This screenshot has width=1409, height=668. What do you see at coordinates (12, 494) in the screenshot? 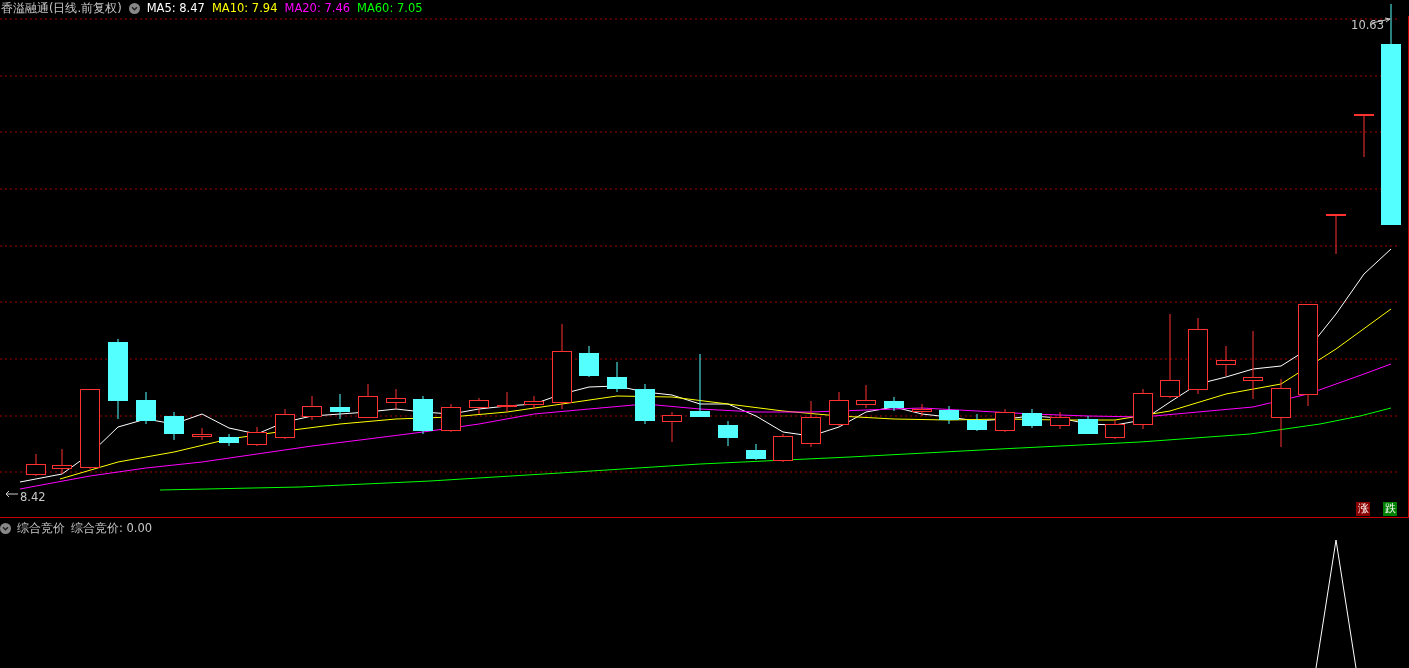
I see `arrow-icon` at bounding box center [12, 494].